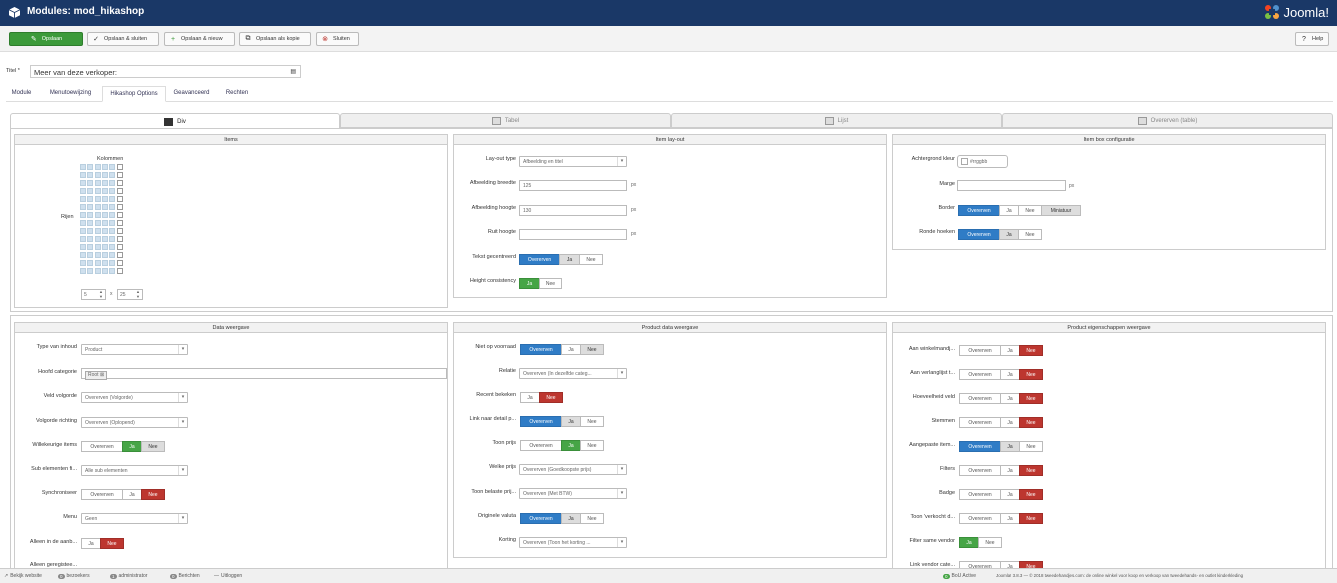 The width and height of the screenshot is (1337, 583). I want to click on save-close-button: ✓ Opslaan & sluiten, so click(123, 39).